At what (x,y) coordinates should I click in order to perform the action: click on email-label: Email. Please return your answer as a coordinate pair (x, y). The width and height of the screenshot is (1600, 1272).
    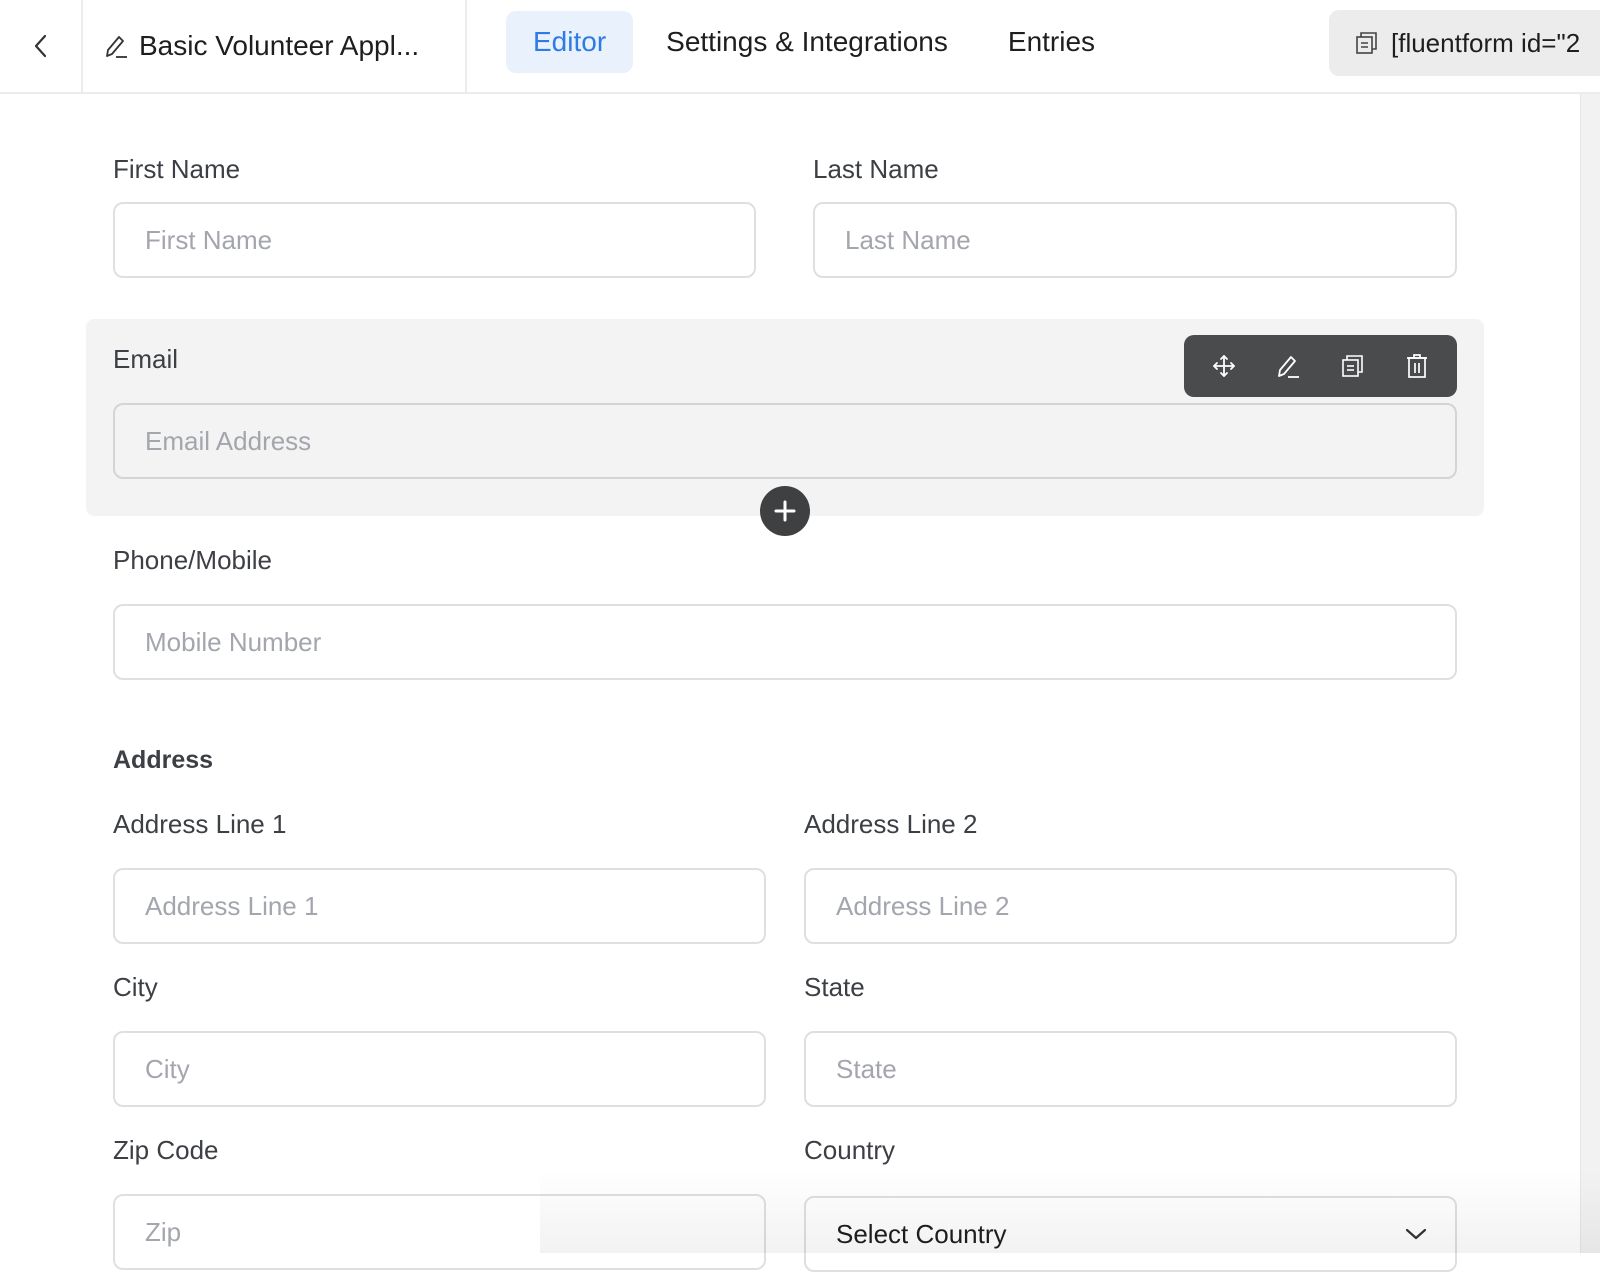
    Looking at the image, I should click on (146, 359).